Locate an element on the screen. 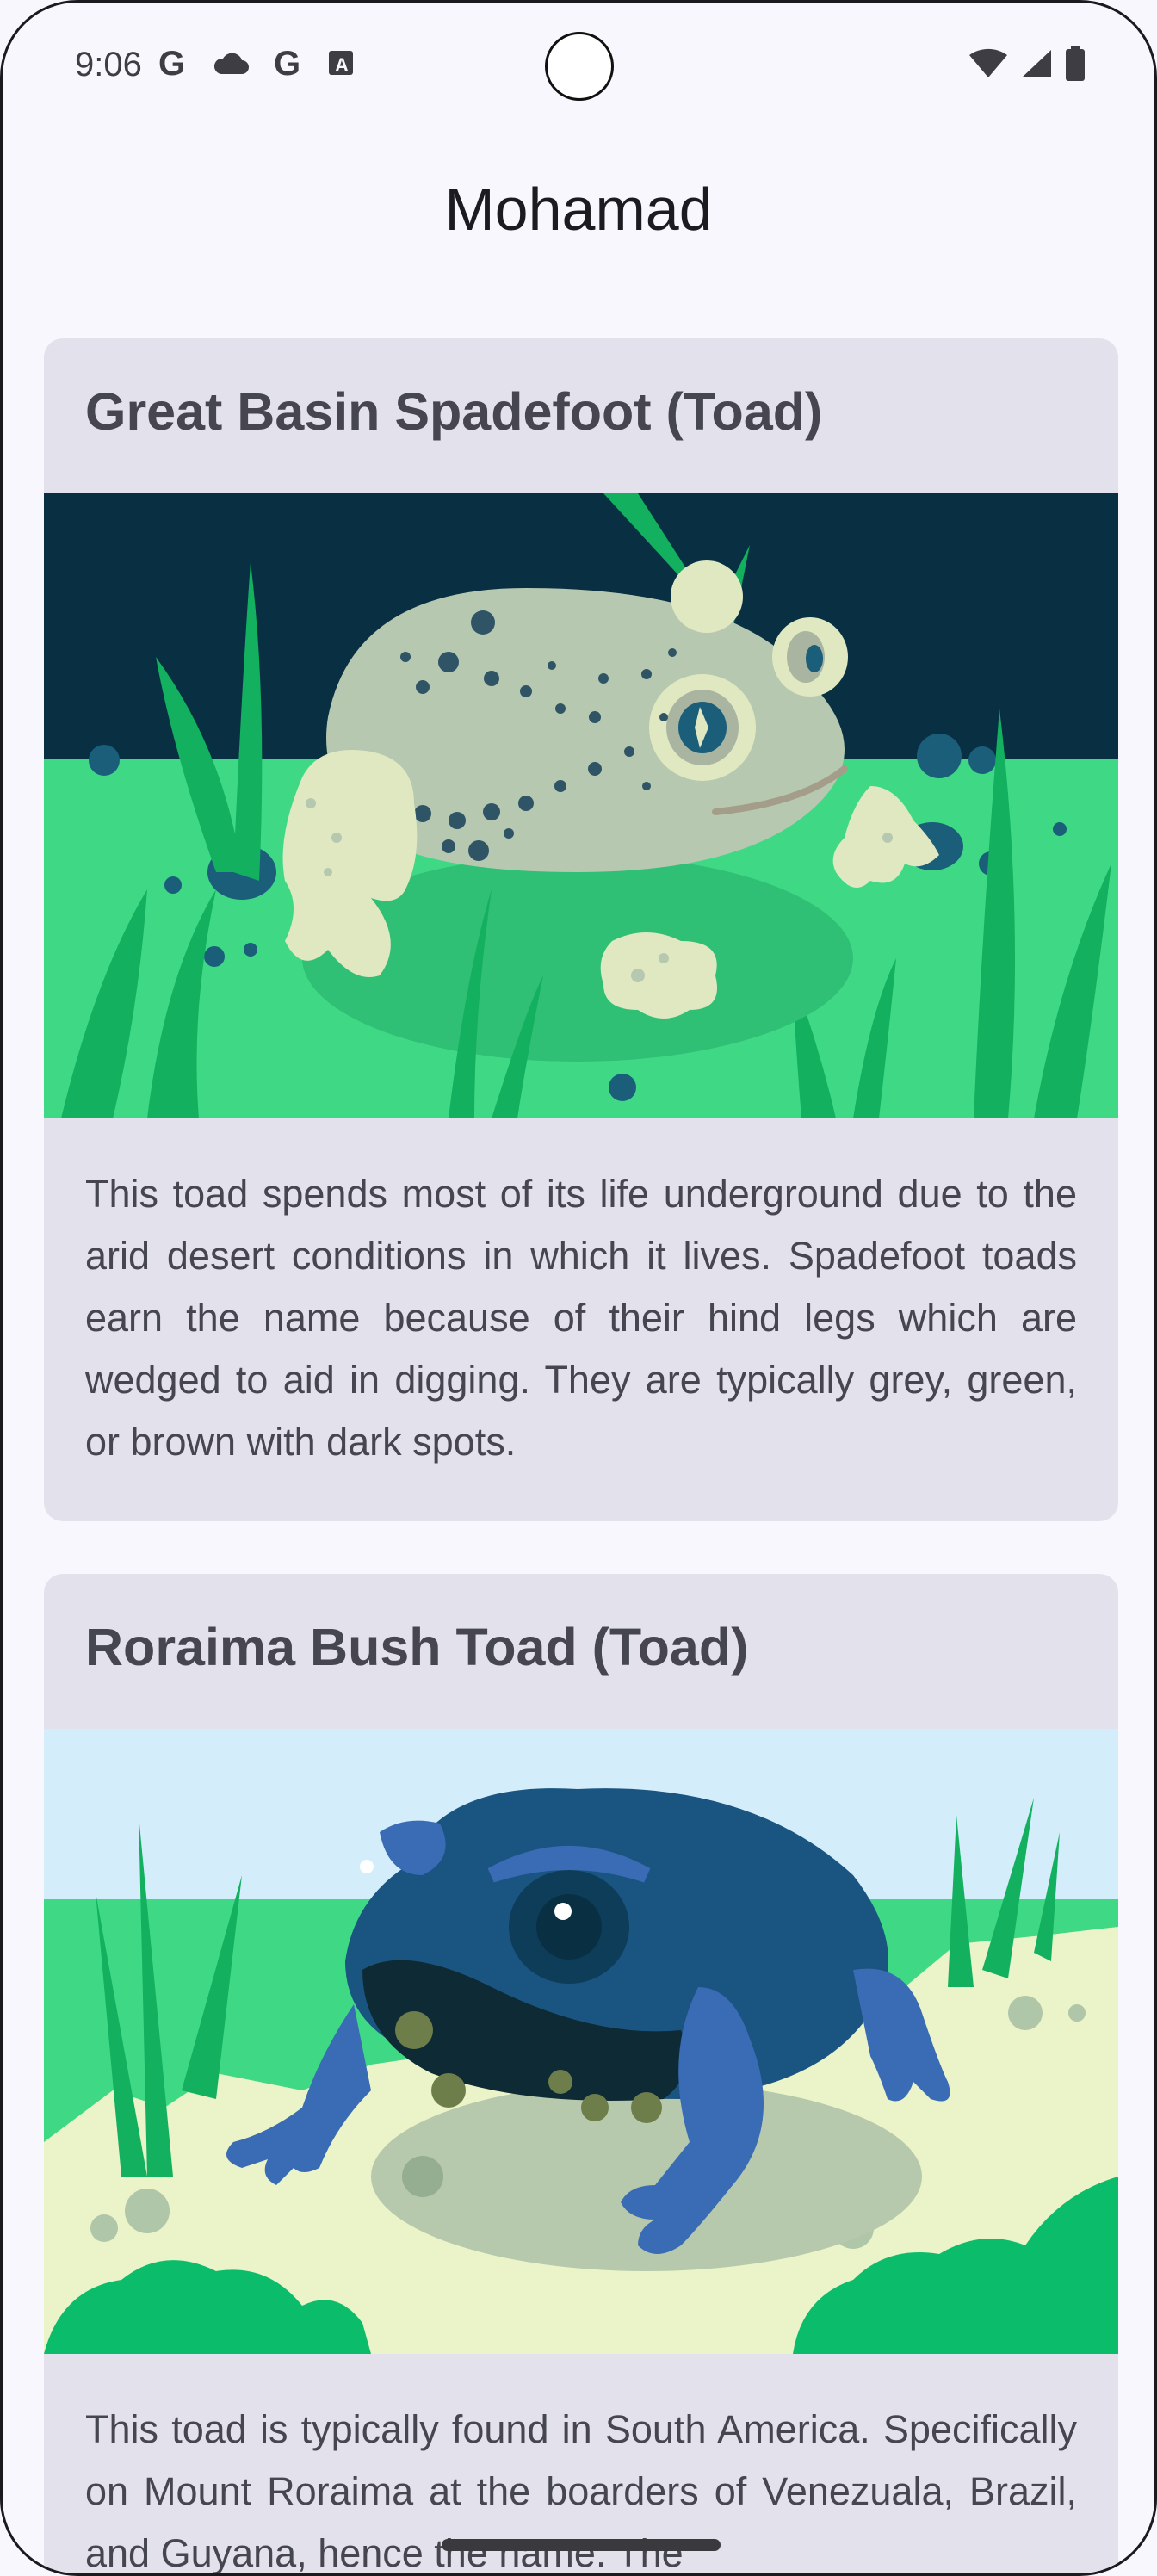  camera-cutout is located at coordinates (579, 66).